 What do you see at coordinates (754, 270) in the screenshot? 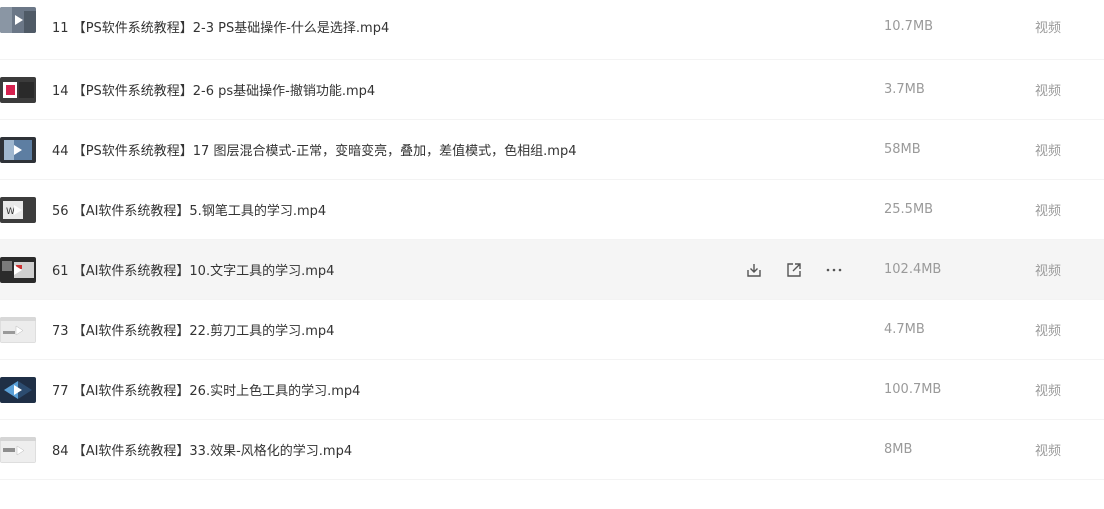
I see `download-icon` at bounding box center [754, 270].